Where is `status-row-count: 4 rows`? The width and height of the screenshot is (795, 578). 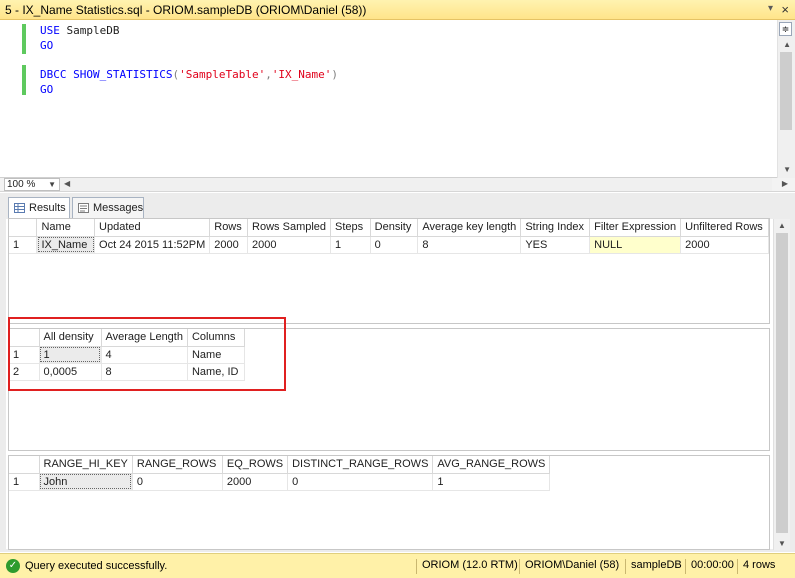
status-row-count: 4 rows is located at coordinates (756, 566).